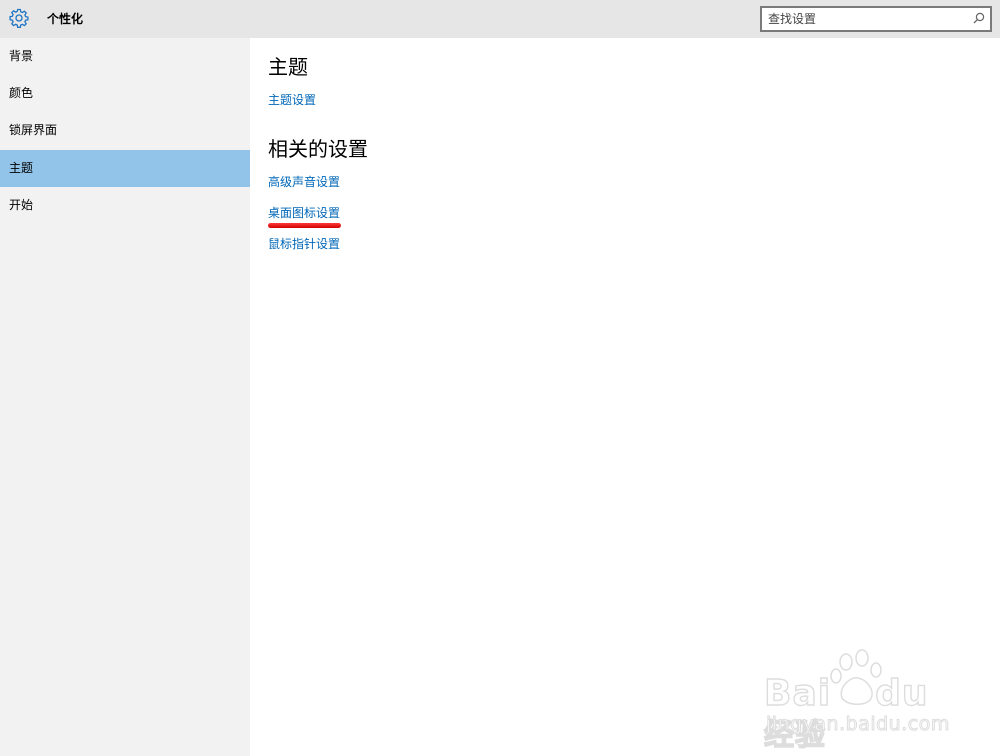  Describe the element at coordinates (21, 205) in the screenshot. I see `sidebar-item-label: 开始` at that location.